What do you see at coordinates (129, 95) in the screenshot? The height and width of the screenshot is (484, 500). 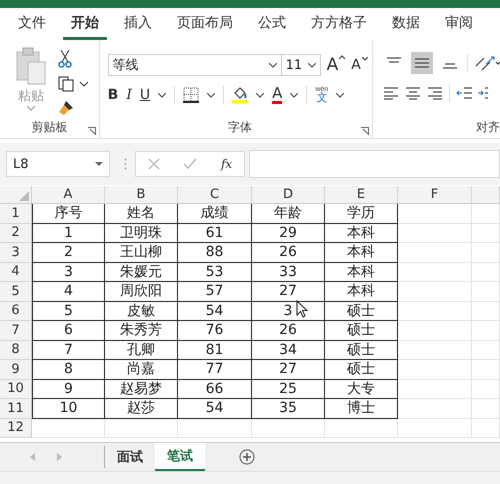 I see `italic-button: I` at bounding box center [129, 95].